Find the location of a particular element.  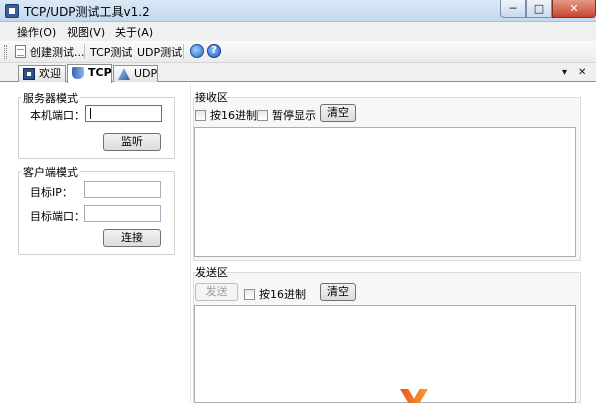

tab-tcp: TCP is located at coordinates (89, 73).